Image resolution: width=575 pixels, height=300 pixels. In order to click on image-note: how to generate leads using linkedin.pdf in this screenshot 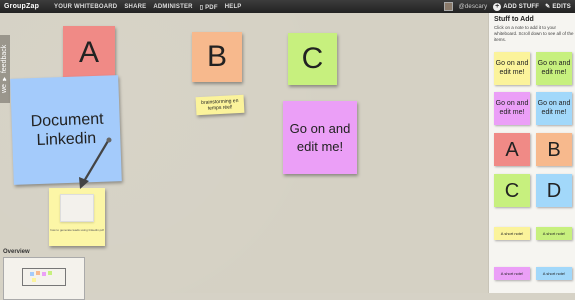, I will do `click(77, 217)`.